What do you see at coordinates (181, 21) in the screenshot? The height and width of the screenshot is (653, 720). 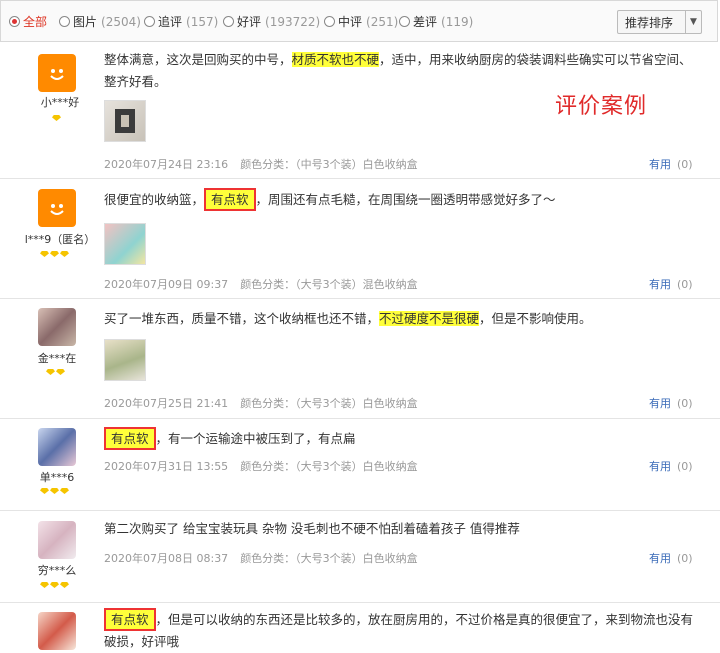 I see `filter-follow-up: 追评 (157)` at bounding box center [181, 21].